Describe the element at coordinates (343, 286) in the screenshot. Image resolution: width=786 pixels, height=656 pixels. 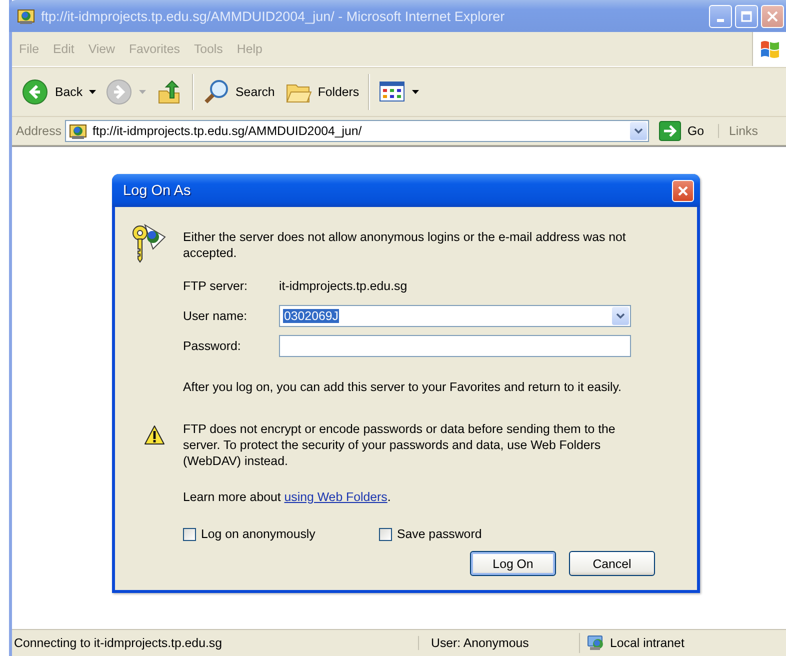
I see `server-name: it-idmprojects.tp.edu.sg` at that location.